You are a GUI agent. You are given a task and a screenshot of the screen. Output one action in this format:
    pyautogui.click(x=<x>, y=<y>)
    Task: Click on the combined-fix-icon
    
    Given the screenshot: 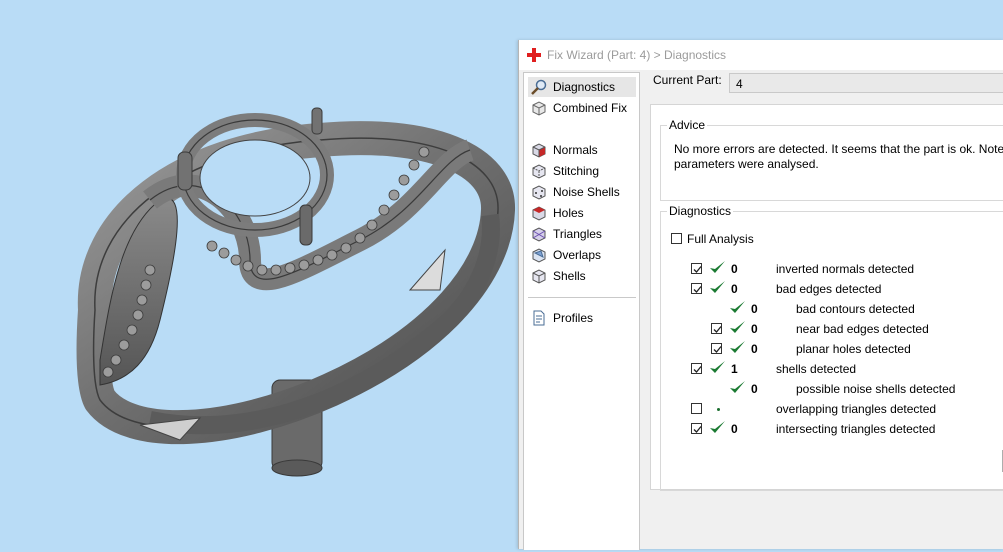 What is the action you would take?
    pyautogui.click(x=539, y=108)
    